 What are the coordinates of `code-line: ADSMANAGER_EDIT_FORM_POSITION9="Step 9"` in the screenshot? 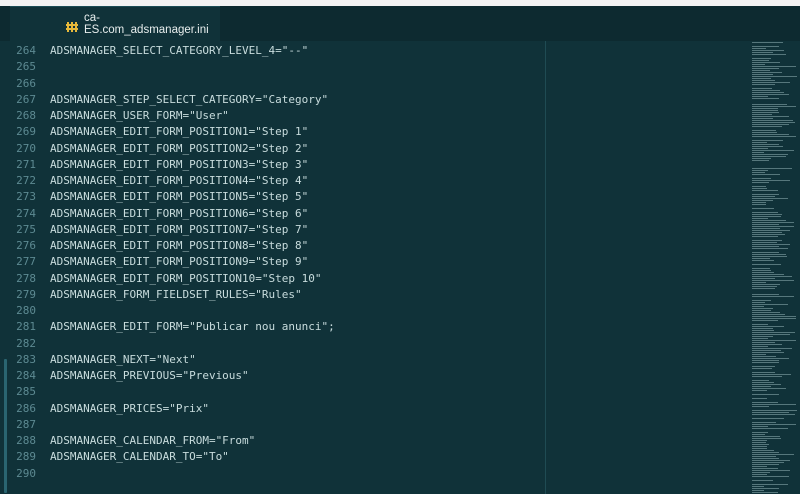 It's located at (179, 261).